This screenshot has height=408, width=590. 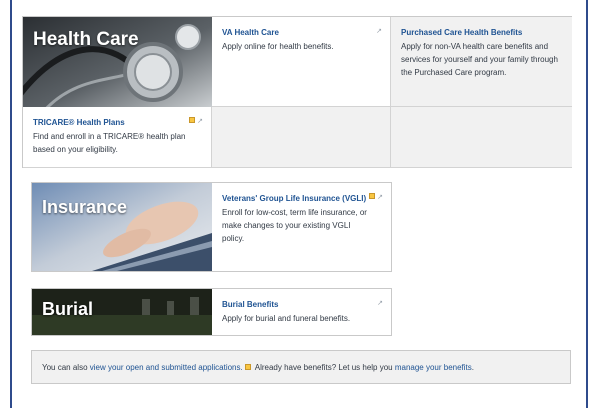 I want to click on vgli-link: Veterans' Group Life Insurance (VGLI), so click(x=297, y=199).